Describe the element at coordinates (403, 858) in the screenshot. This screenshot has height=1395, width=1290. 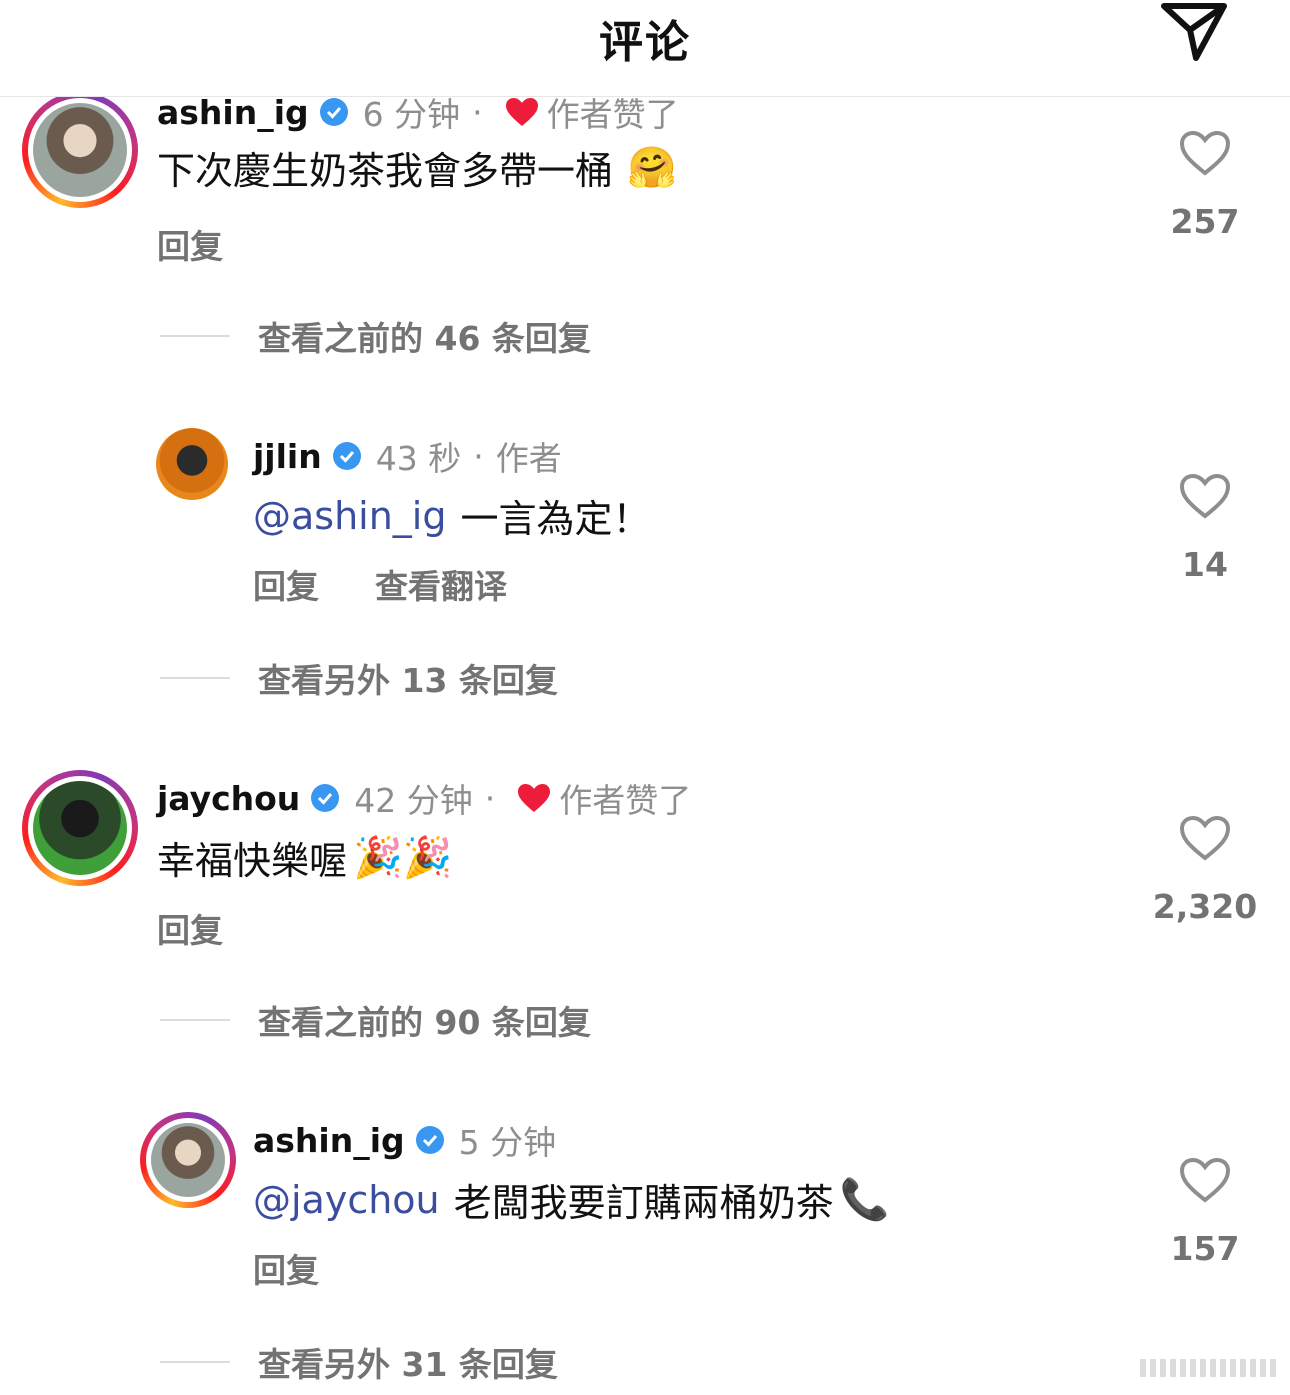
I see `emoji: 🎉🎉` at that location.